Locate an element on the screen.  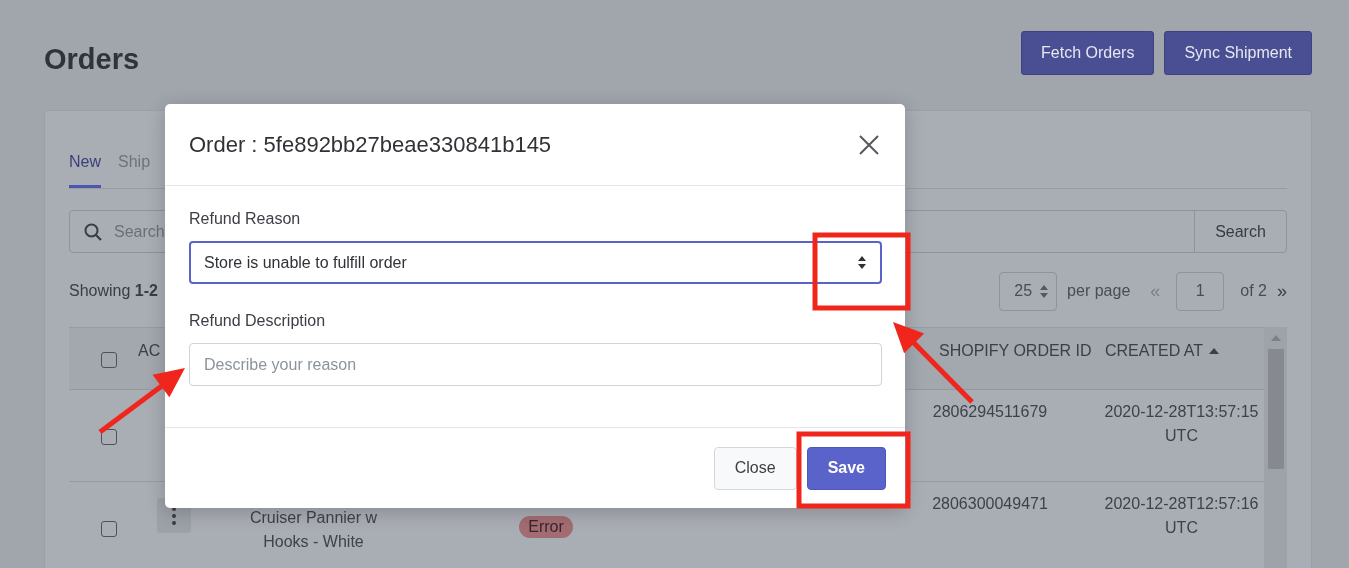
table-cell-text: 2020-12-28T13:57:15 UTC is located at coordinates (1181, 424).